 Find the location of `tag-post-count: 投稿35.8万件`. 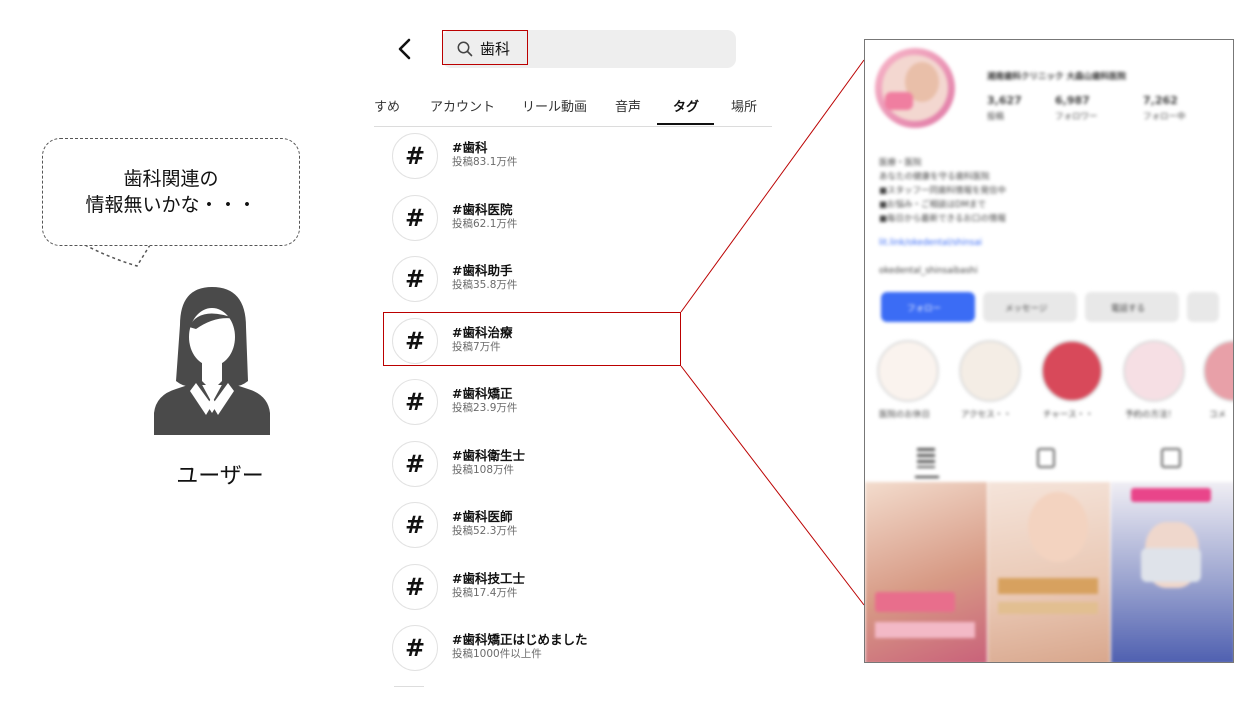

tag-post-count: 投稿35.8万件 is located at coordinates (485, 285).